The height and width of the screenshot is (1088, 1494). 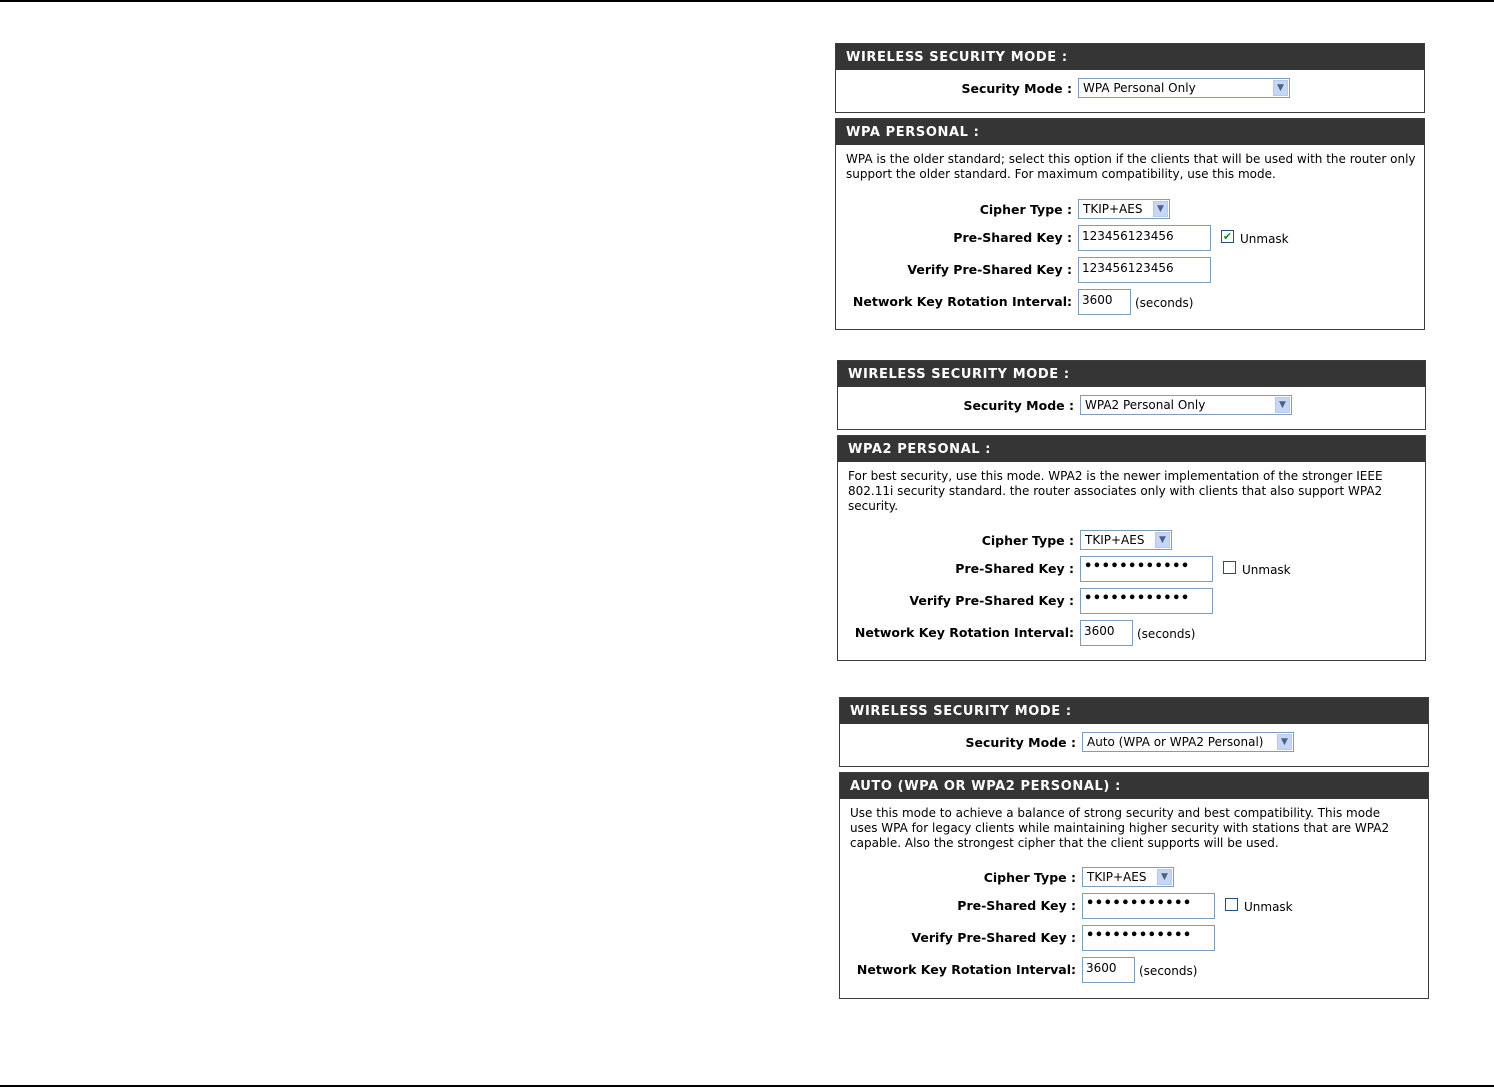 I want to click on panel-header: AUTO (WPA OR WPA2 PERSONAL) :, so click(x=1134, y=786).